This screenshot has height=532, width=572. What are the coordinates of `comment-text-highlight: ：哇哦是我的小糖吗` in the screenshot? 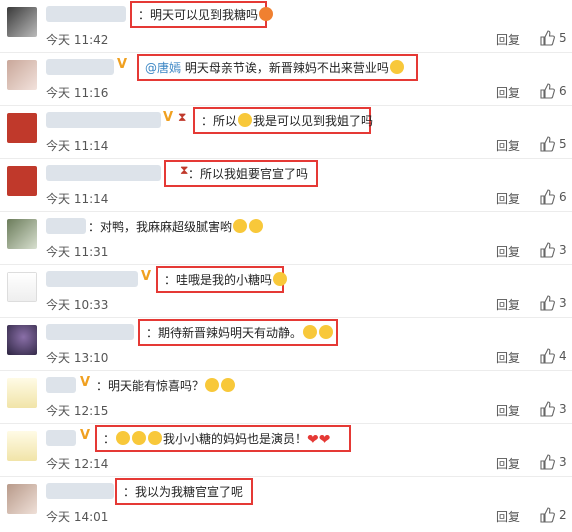 It's located at (222, 279).